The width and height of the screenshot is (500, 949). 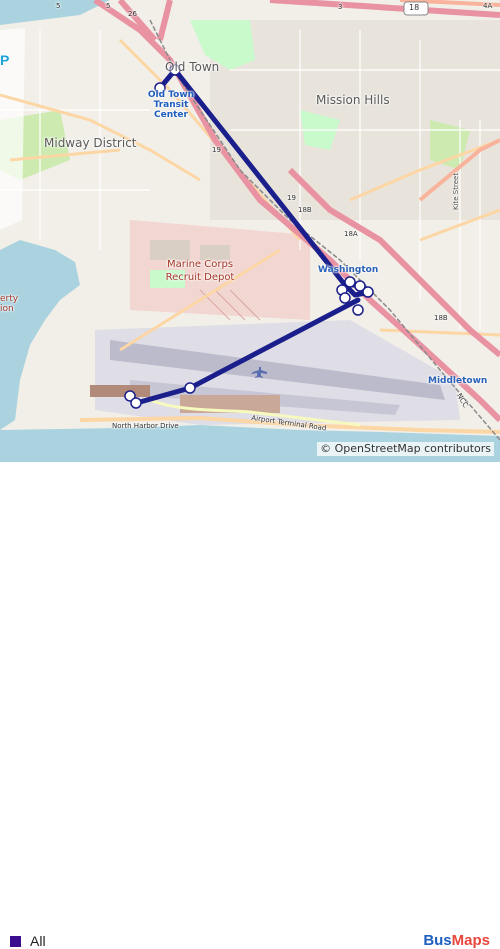 What do you see at coordinates (456, 191) in the screenshot?
I see `label-kite-street: Kite Street` at bounding box center [456, 191].